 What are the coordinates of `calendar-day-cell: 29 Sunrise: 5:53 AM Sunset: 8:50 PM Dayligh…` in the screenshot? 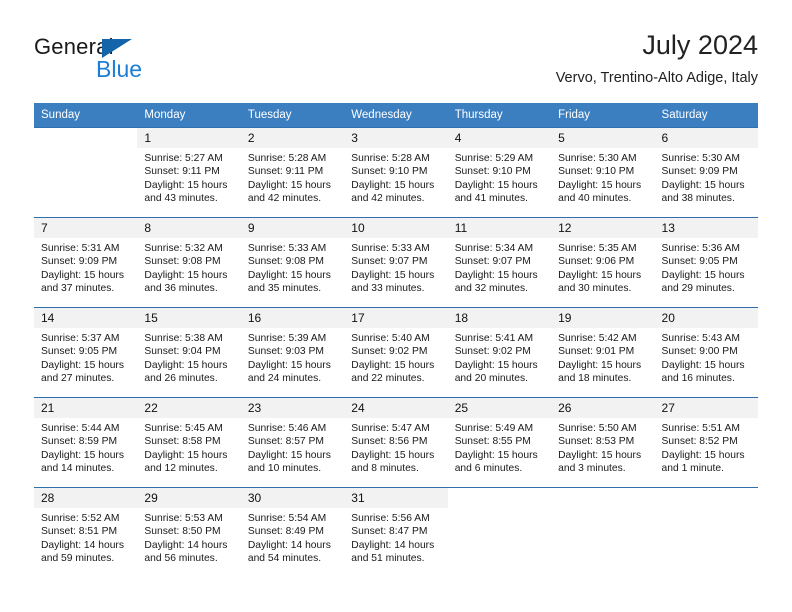 It's located at (189, 532).